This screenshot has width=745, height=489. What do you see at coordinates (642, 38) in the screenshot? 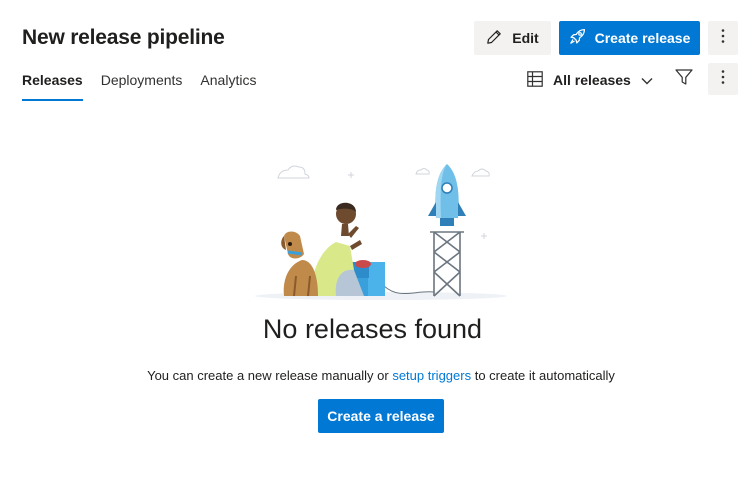
I see `create-release-label: Create release` at bounding box center [642, 38].